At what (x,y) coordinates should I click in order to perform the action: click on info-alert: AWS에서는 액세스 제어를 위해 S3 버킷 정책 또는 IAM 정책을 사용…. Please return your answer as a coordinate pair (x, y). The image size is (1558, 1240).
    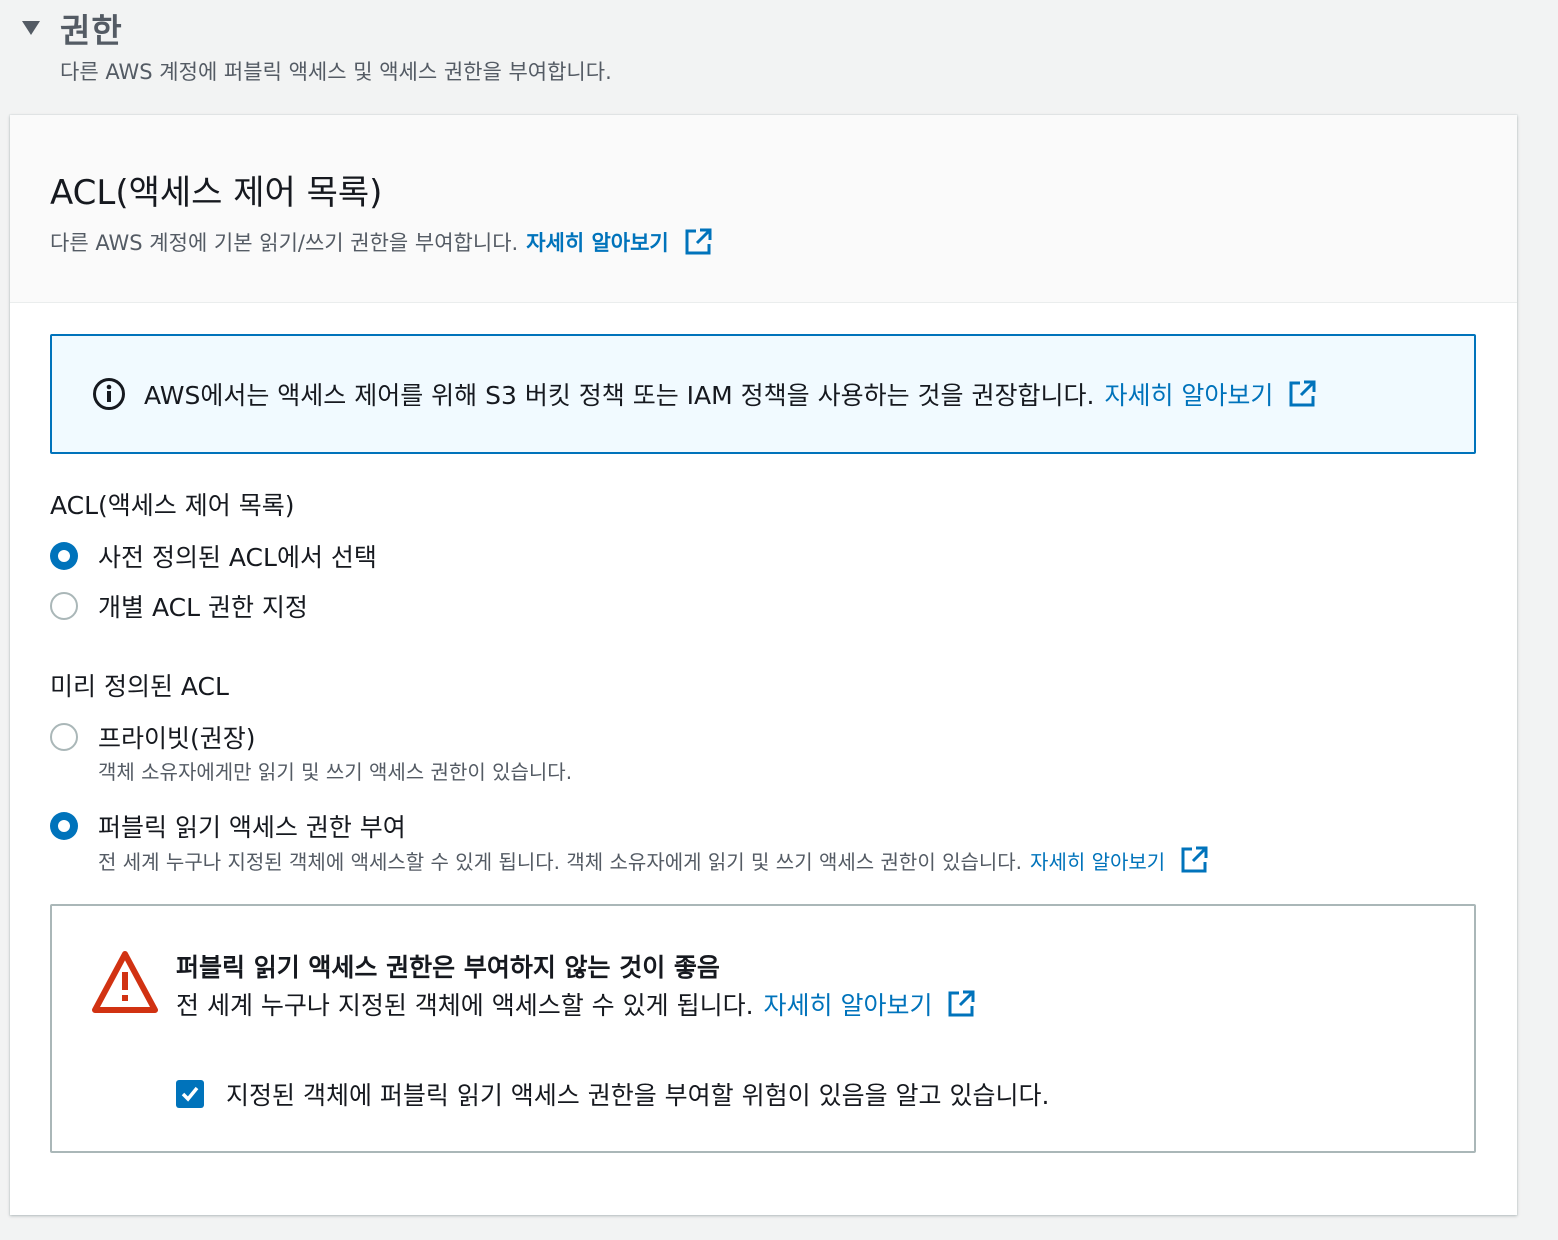
    Looking at the image, I should click on (763, 394).